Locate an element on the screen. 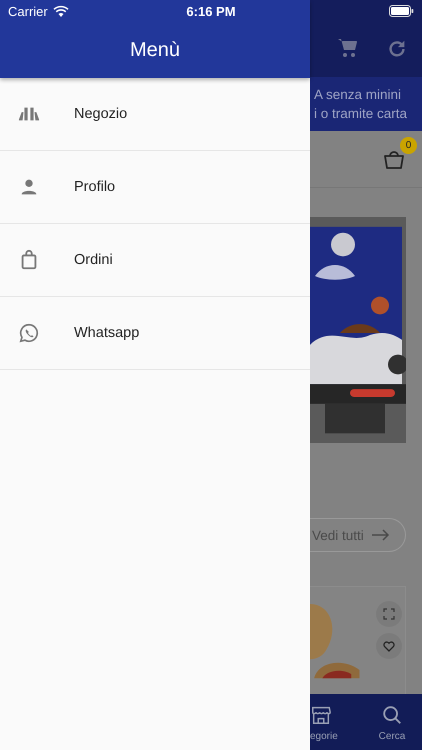 The height and width of the screenshot is (750, 422). nav-tab: Cerca is located at coordinates (392, 722).